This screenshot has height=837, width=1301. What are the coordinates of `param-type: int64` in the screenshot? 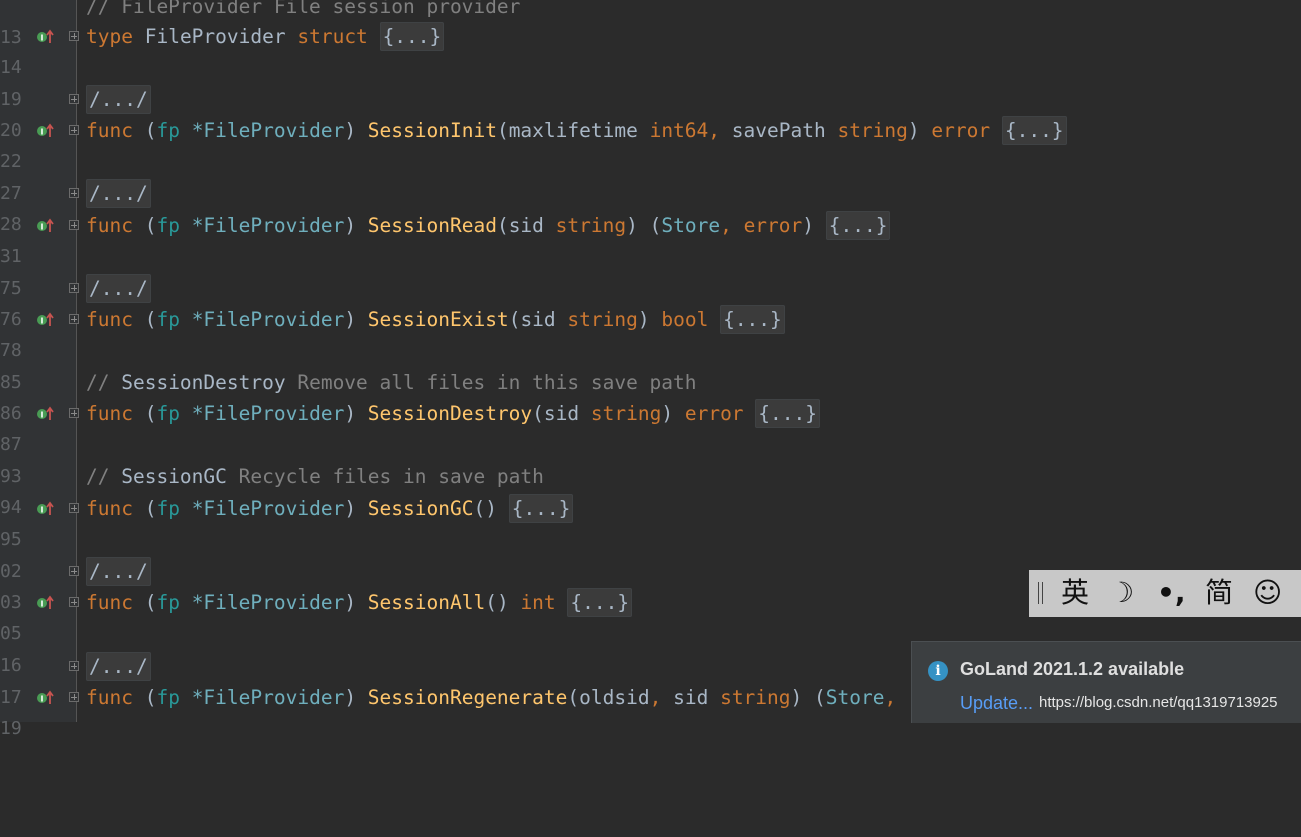 It's located at (679, 130).